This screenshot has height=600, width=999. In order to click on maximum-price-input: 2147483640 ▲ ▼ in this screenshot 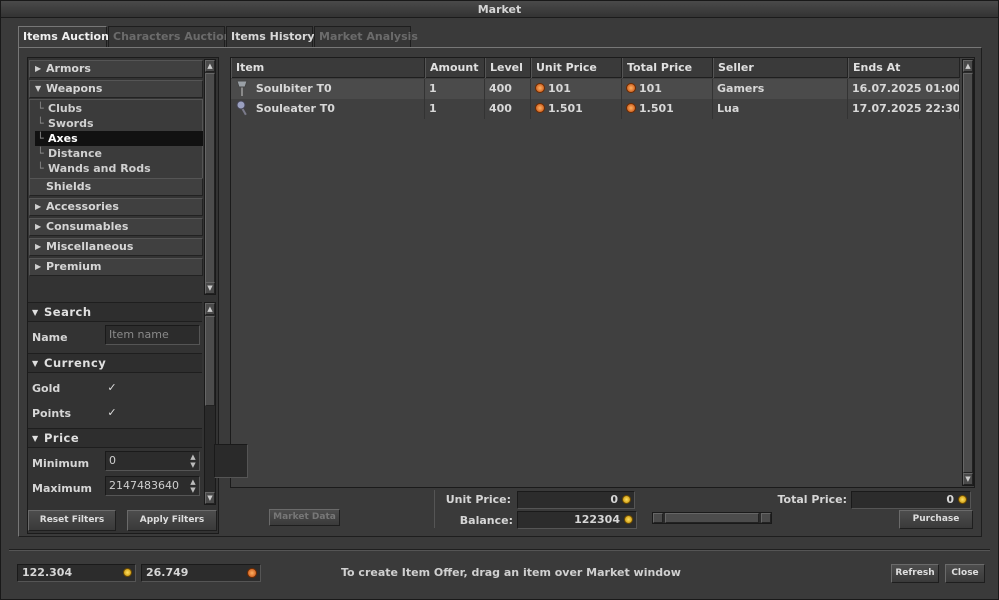, I will do `click(152, 486)`.